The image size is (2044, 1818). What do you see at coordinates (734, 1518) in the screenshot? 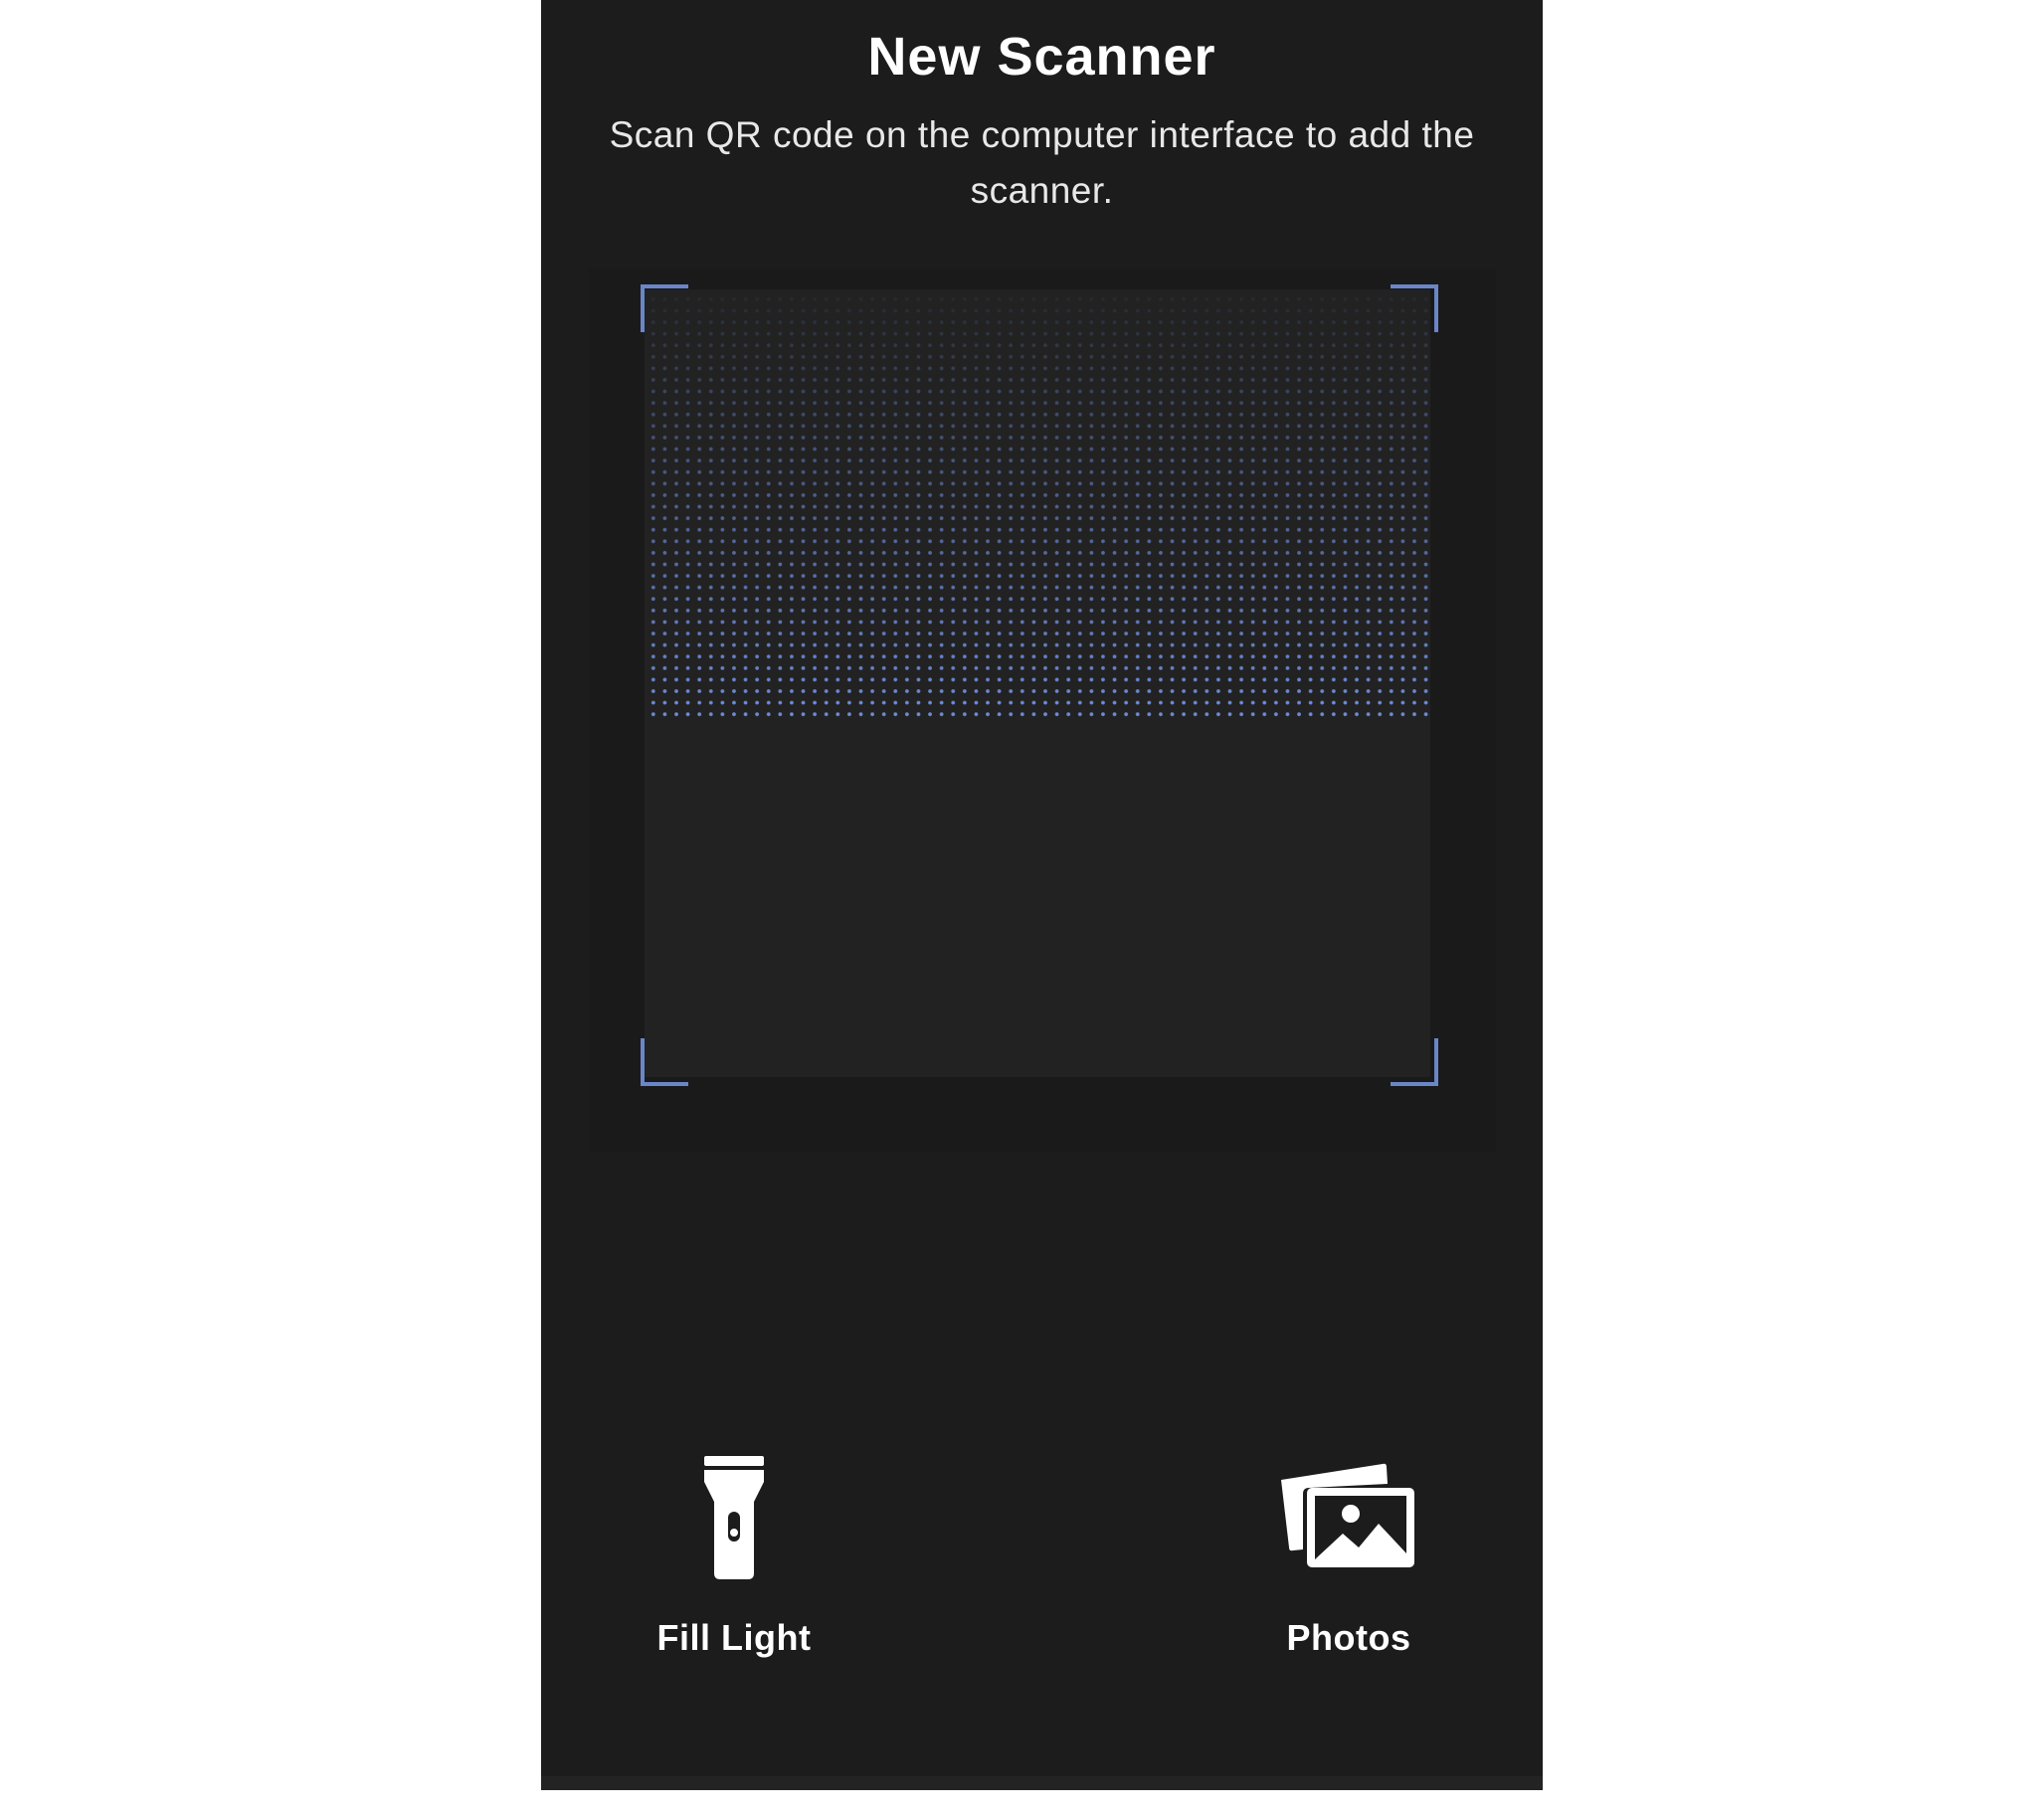
I see `flashlight-icon` at bounding box center [734, 1518].